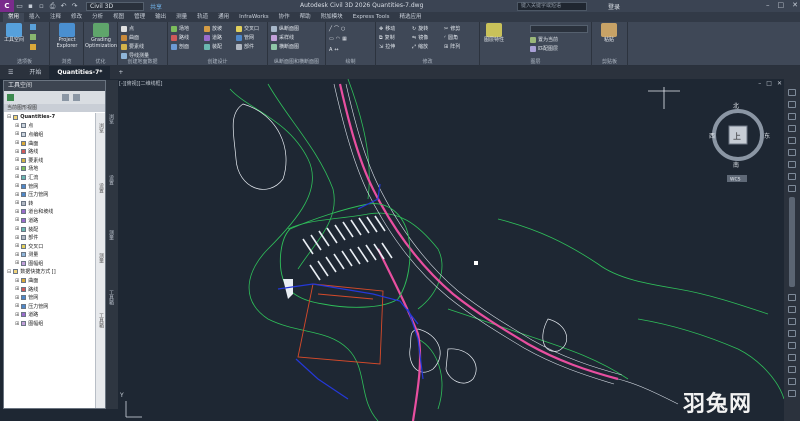 The height and width of the screenshot is (421, 800). I want to click on expand-icon: ⊟, so click(9, 117).